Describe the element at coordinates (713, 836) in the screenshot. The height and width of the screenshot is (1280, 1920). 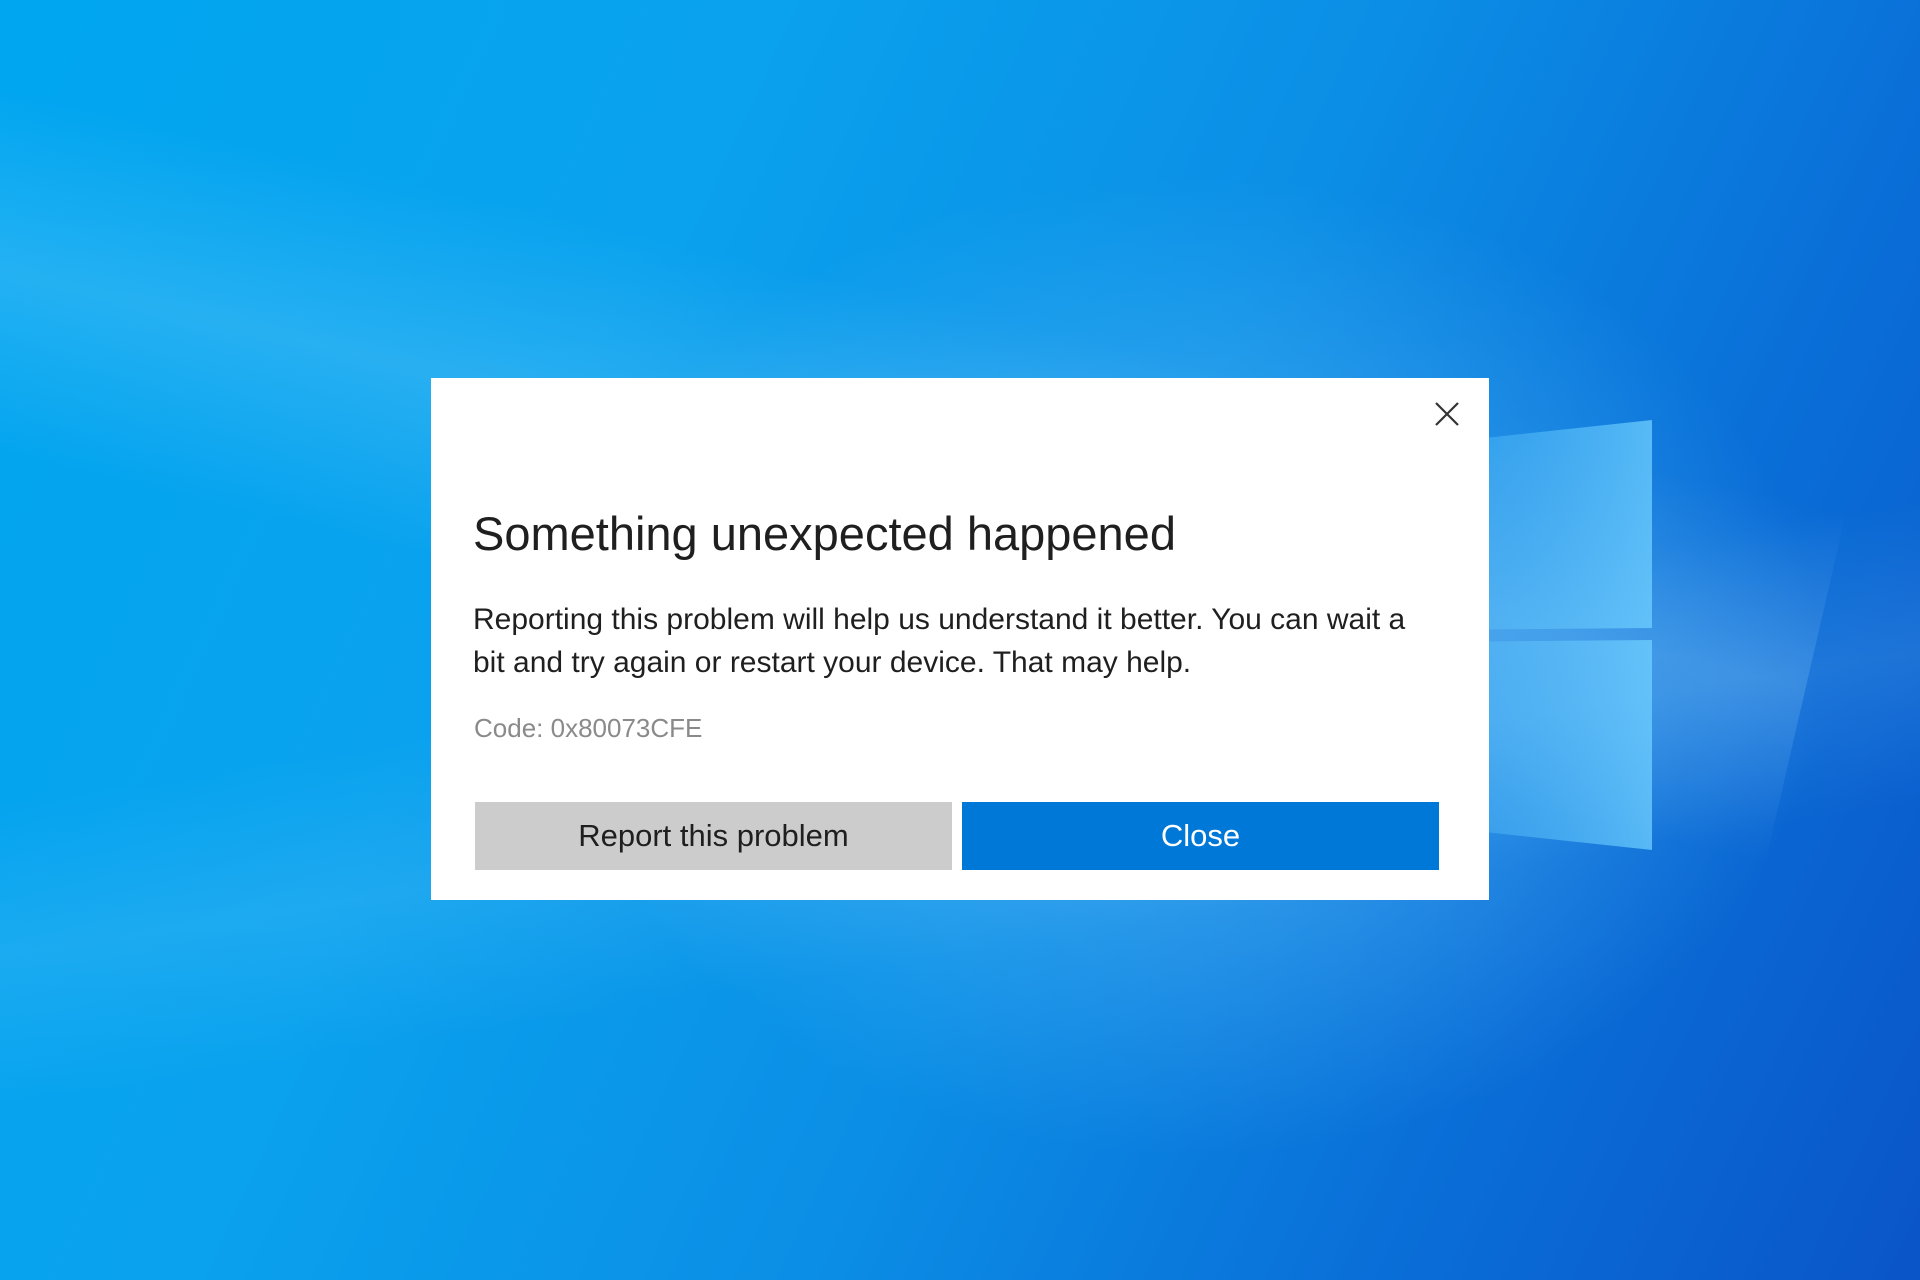
I see `report-problem-button: Report this problem` at that location.